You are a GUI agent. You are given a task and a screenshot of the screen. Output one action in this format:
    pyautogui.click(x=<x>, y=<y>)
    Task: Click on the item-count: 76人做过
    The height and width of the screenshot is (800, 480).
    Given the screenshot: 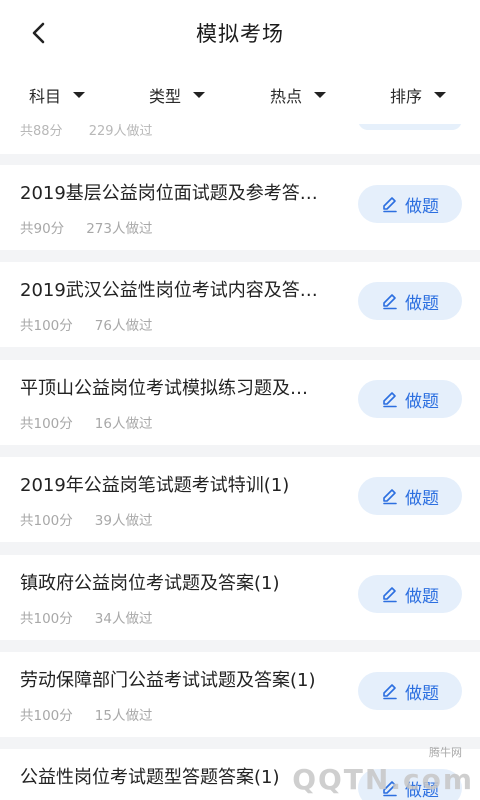 What is the action you would take?
    pyautogui.click(x=123, y=326)
    